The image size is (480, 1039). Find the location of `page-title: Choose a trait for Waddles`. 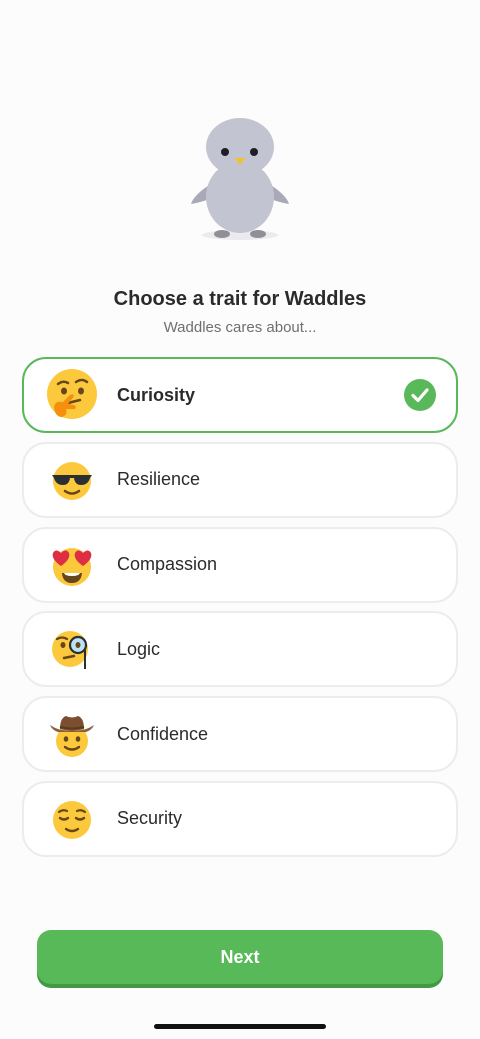

page-title: Choose a trait for Waddles is located at coordinates (240, 299).